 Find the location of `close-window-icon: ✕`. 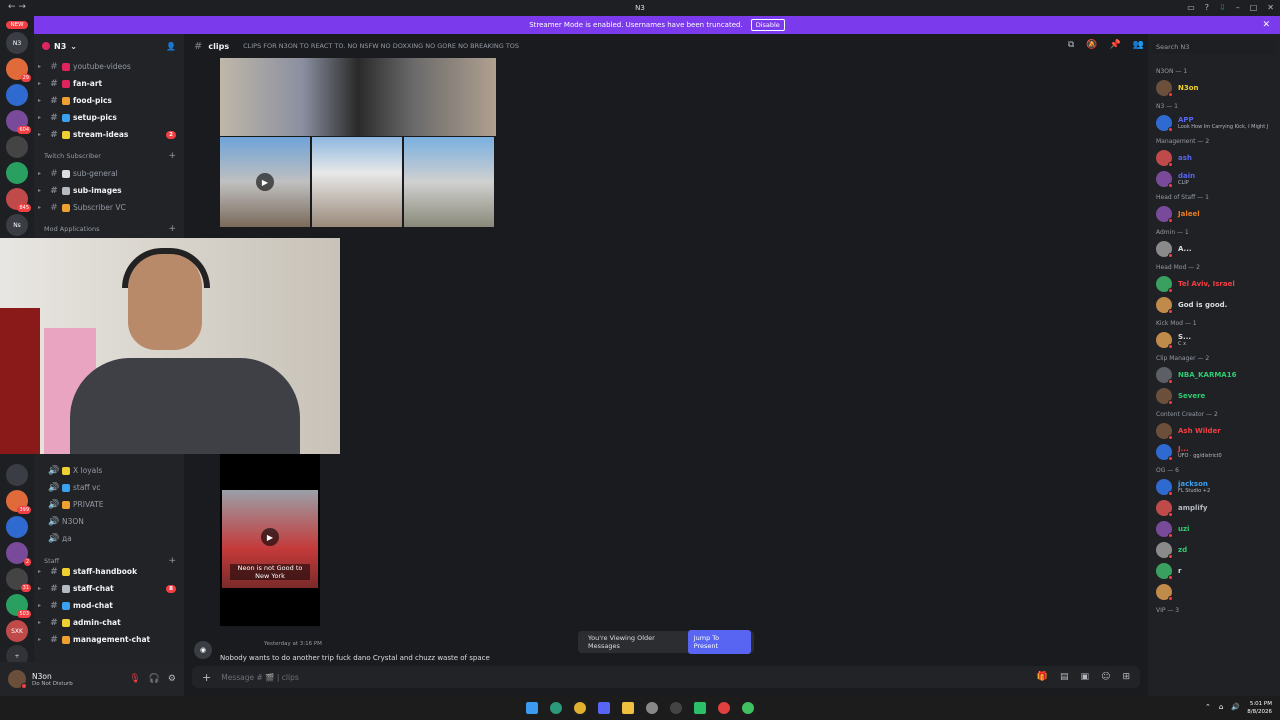

close-window-icon: ✕ is located at coordinates (1270, 7).